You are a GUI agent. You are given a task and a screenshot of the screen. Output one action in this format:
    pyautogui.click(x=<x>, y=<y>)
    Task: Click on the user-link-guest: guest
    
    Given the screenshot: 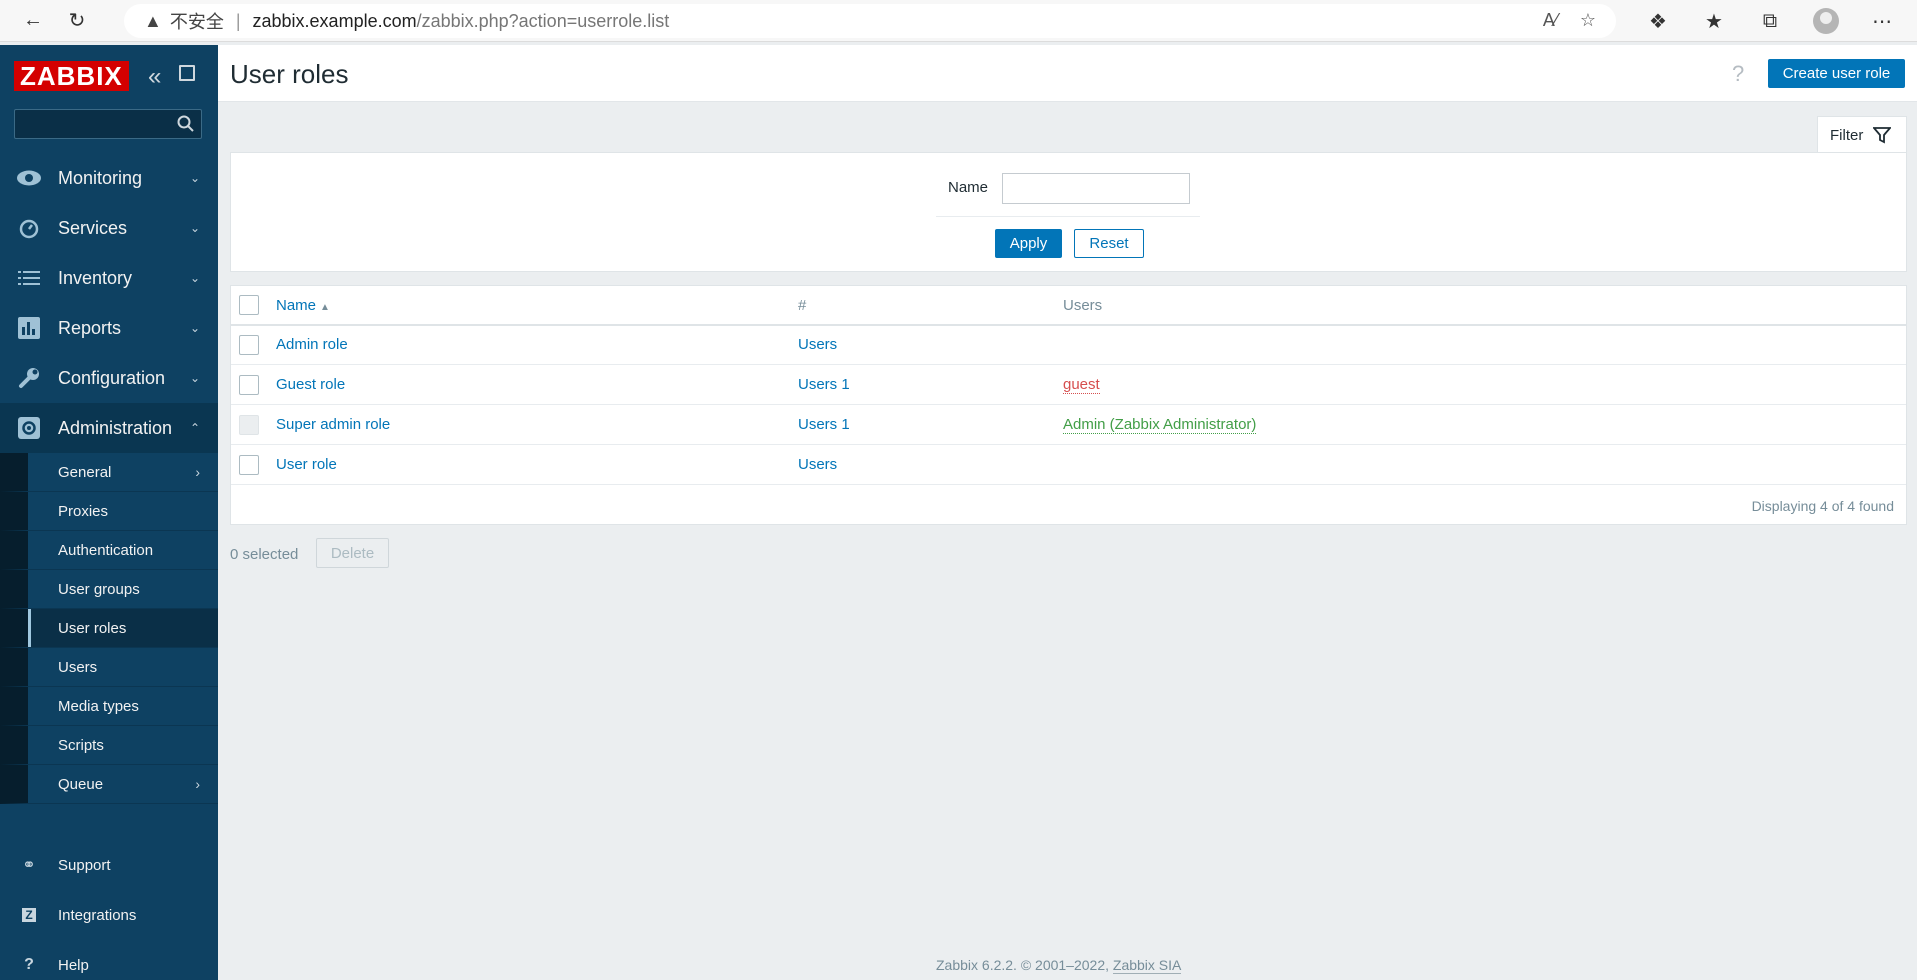 What is the action you would take?
    pyautogui.click(x=1081, y=385)
    